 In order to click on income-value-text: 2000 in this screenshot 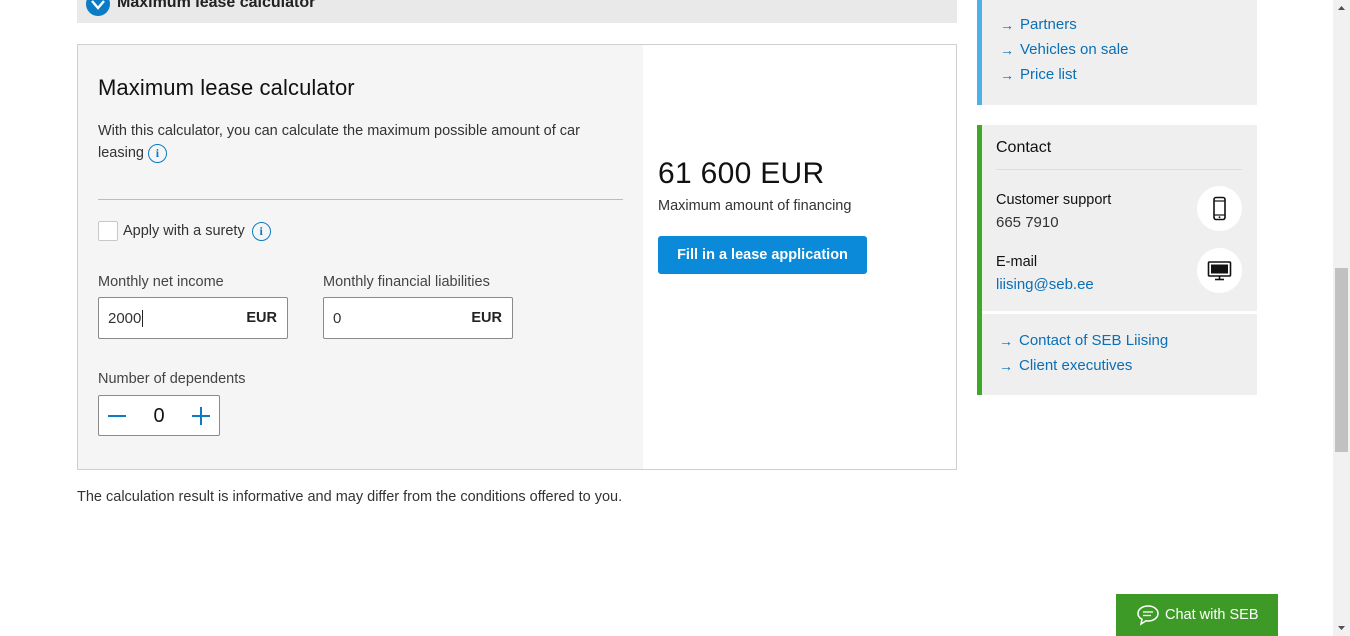, I will do `click(125, 318)`.